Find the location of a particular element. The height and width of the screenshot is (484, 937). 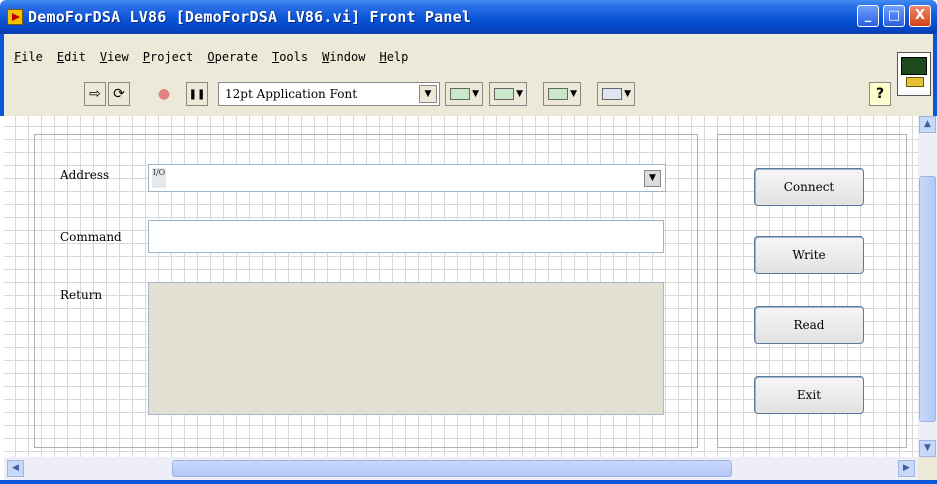

address-visa-resource-control: I/O ▼ is located at coordinates (407, 178).